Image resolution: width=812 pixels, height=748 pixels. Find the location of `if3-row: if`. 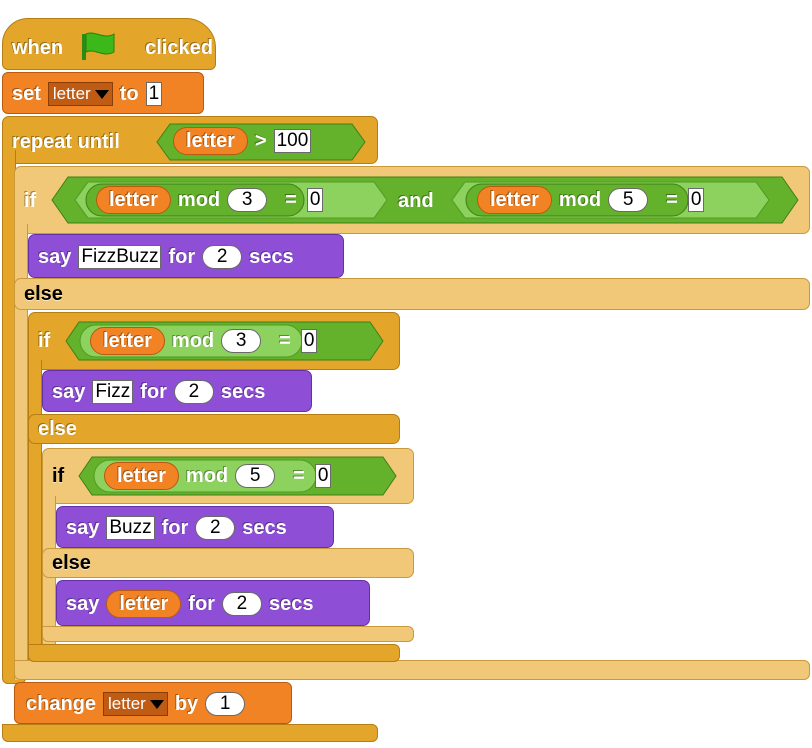

if3-row: if is located at coordinates (58, 476).